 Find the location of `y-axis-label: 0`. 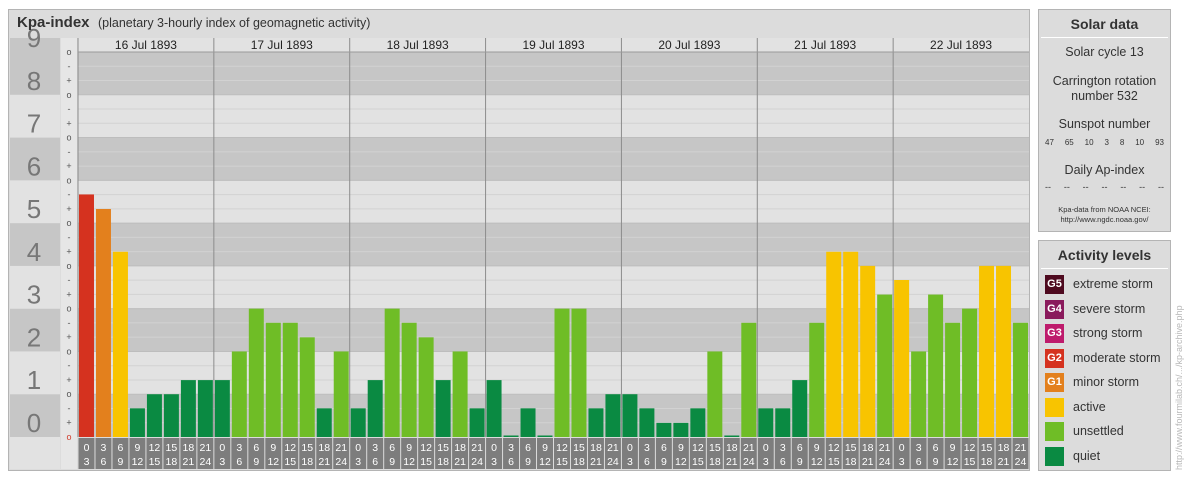

y-axis-label: 0 is located at coordinates (34, 423).